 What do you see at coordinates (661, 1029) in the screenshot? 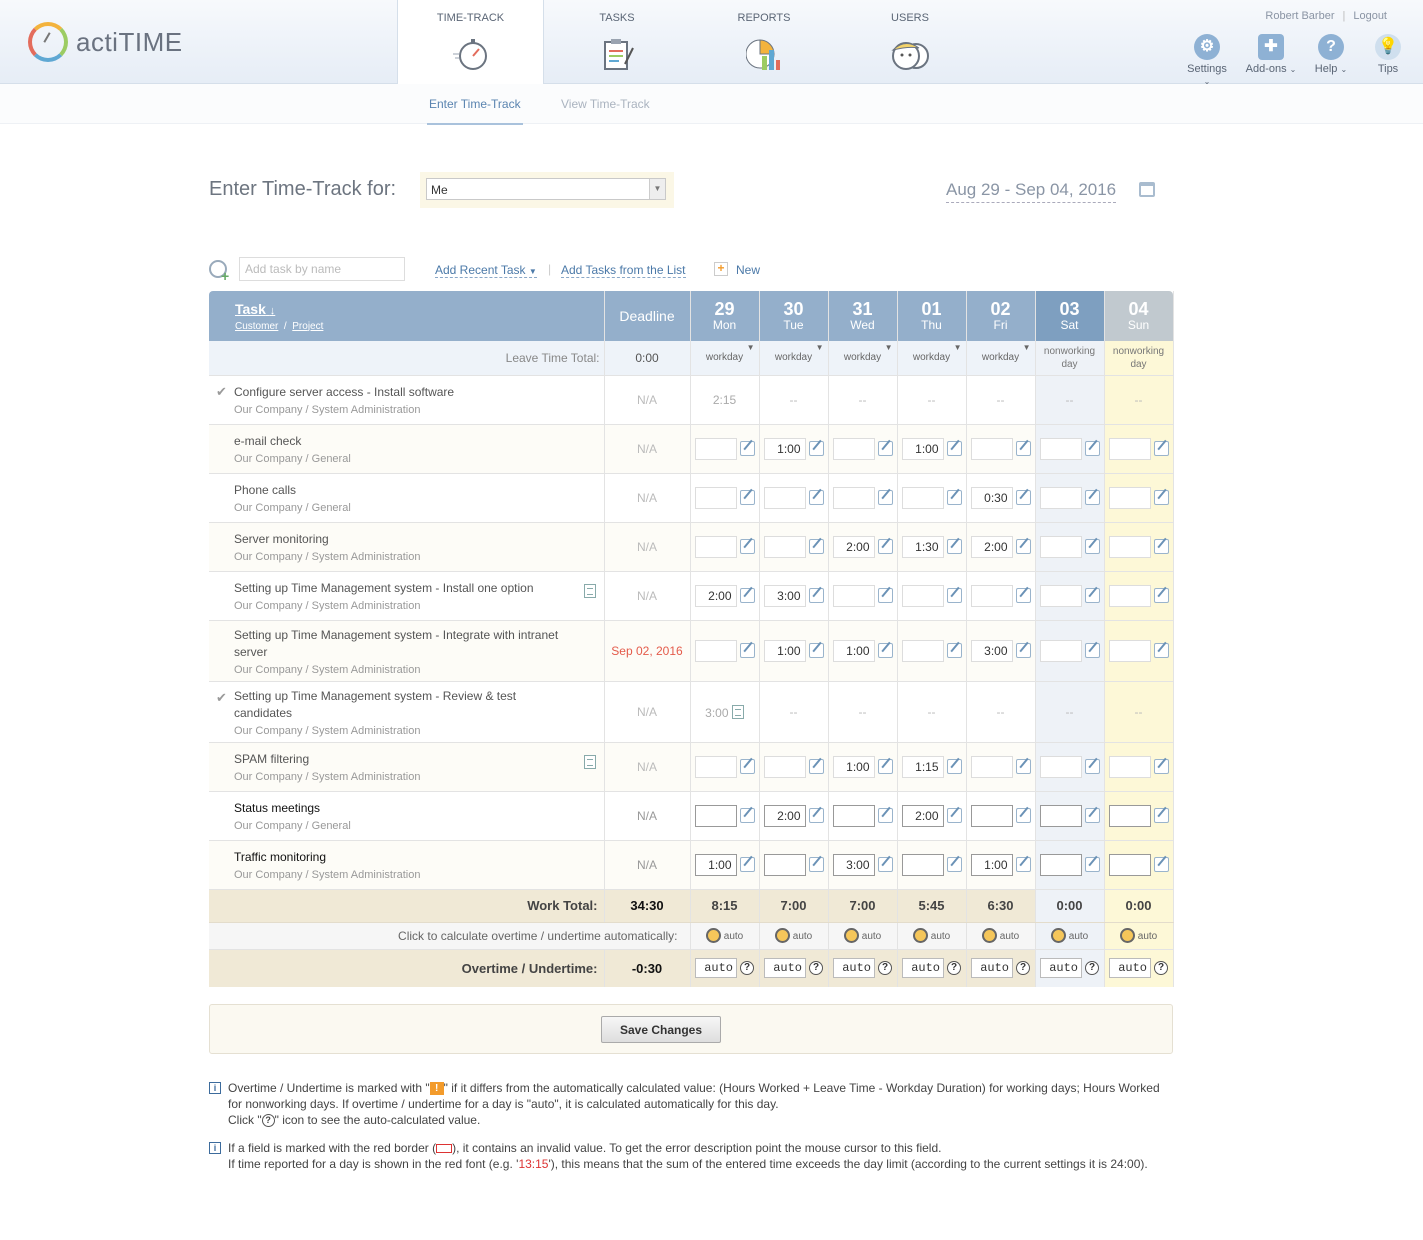
I see `save-changes-button: Save Changes` at bounding box center [661, 1029].